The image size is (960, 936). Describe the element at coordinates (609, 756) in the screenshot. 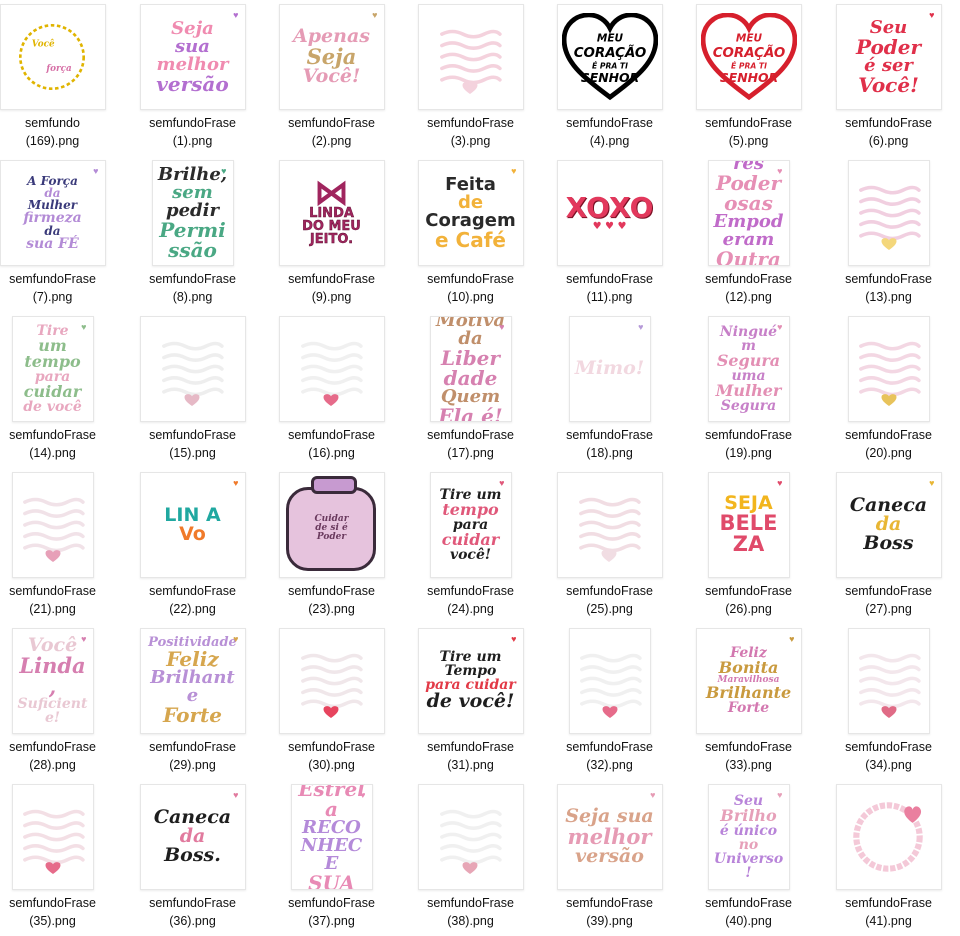

I see `file-name-label: semfundoFrase (32).png` at that location.